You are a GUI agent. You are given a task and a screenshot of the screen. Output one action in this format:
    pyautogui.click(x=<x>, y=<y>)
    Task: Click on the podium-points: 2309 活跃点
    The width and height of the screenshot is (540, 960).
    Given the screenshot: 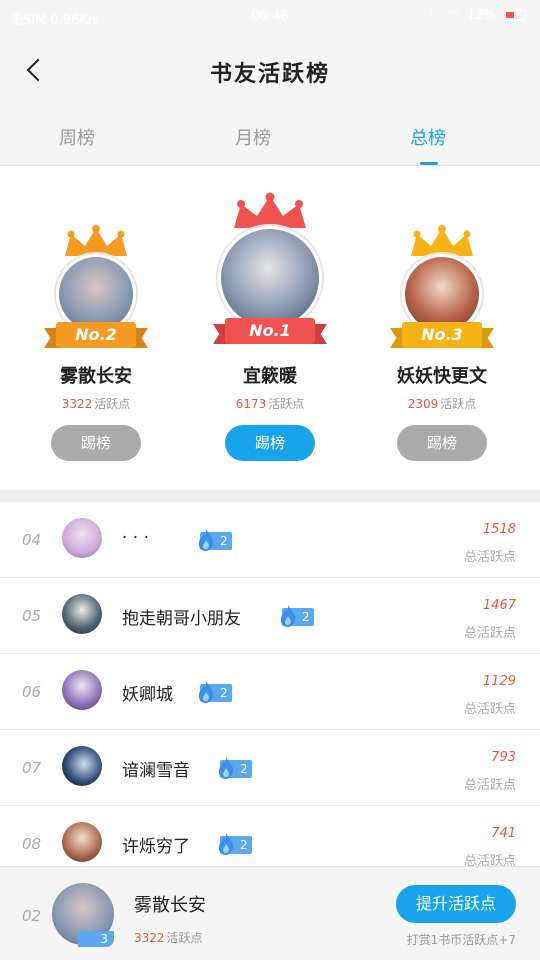 What is the action you would take?
    pyautogui.click(x=442, y=404)
    